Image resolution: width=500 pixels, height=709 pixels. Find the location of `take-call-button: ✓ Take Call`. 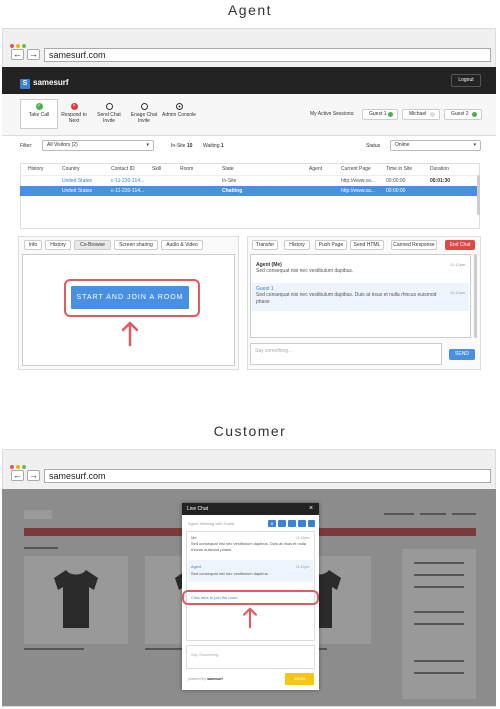

take-call-button: ✓ Take Call is located at coordinates (39, 111).